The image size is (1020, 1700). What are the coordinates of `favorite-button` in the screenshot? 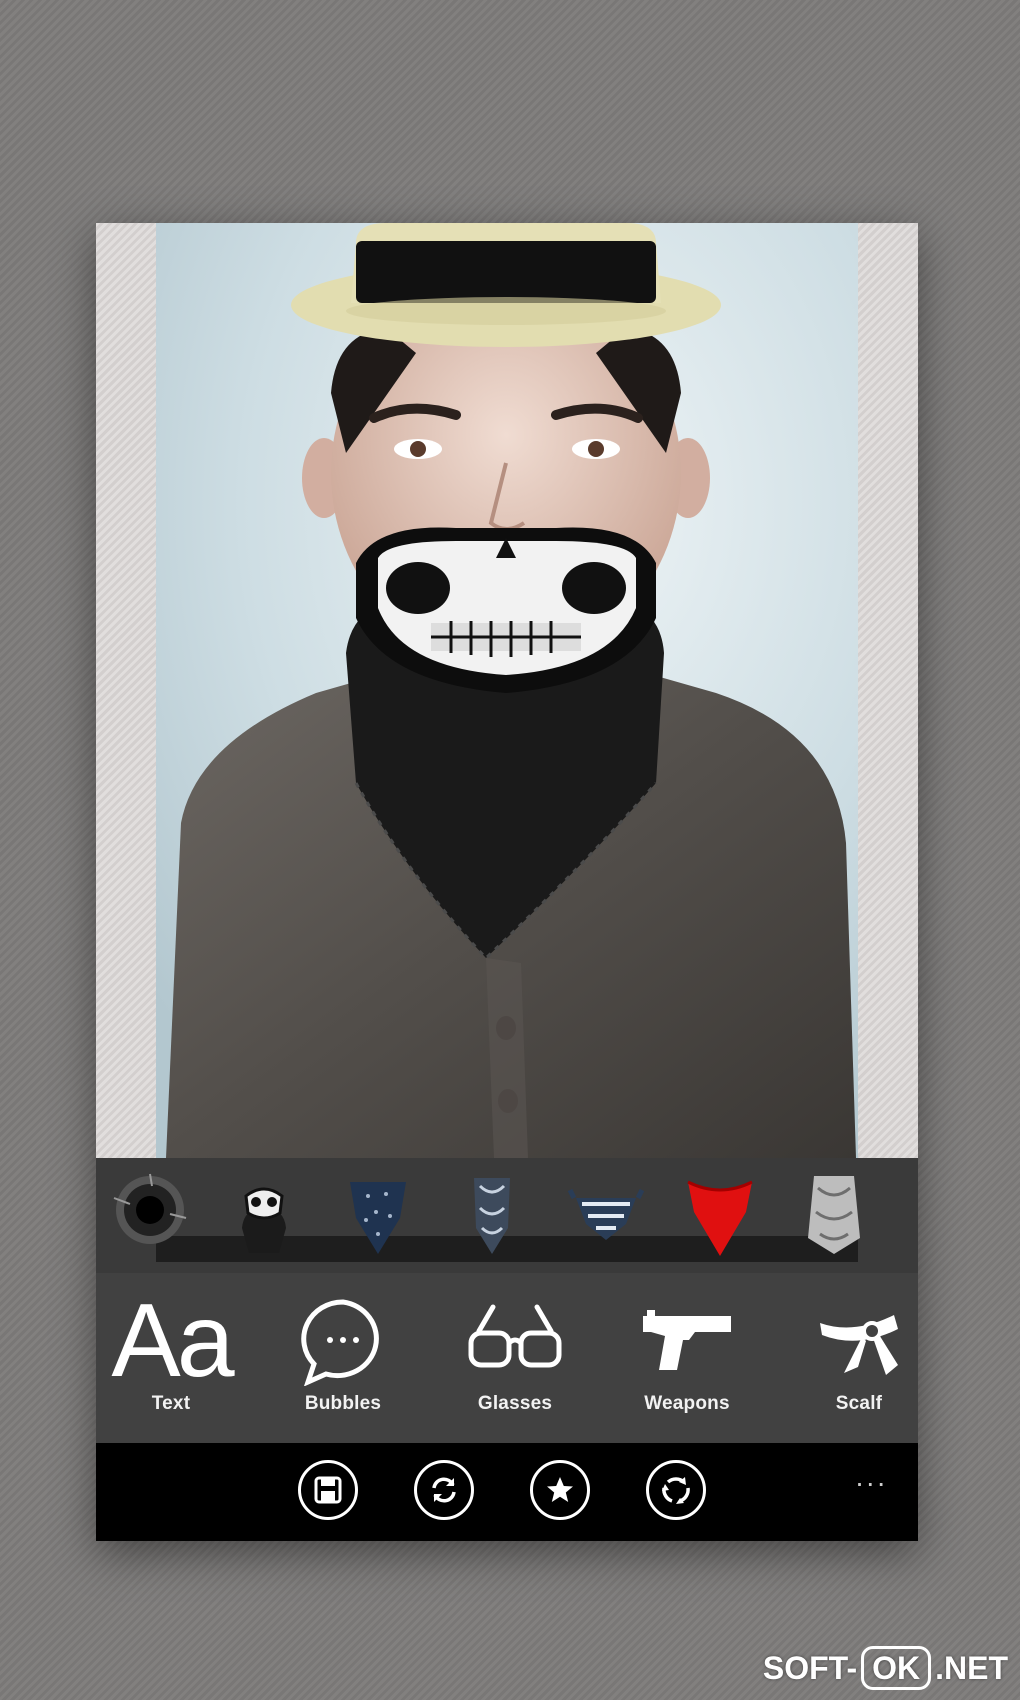 It's located at (560, 1490).